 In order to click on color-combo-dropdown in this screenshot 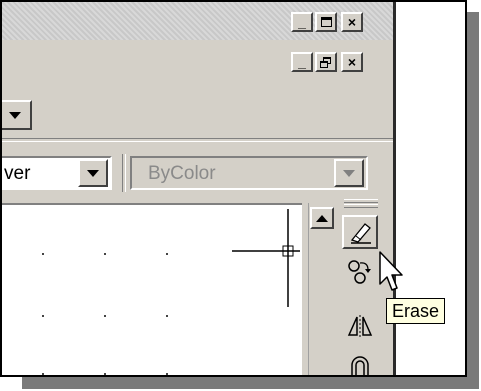, I will do `click(349, 173)`.